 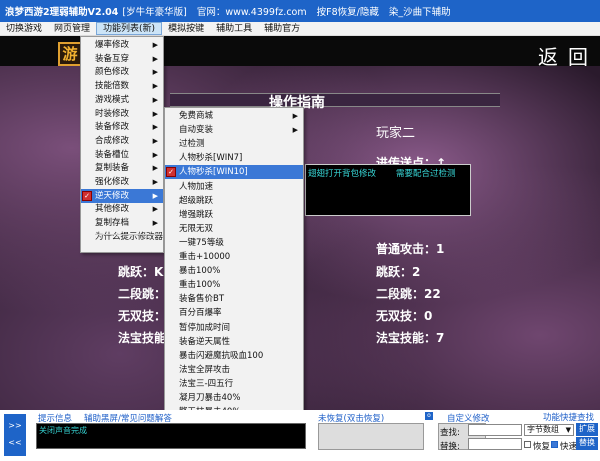 I want to click on nitian-menu-item: 免费商城 ▶, so click(x=234, y=116).